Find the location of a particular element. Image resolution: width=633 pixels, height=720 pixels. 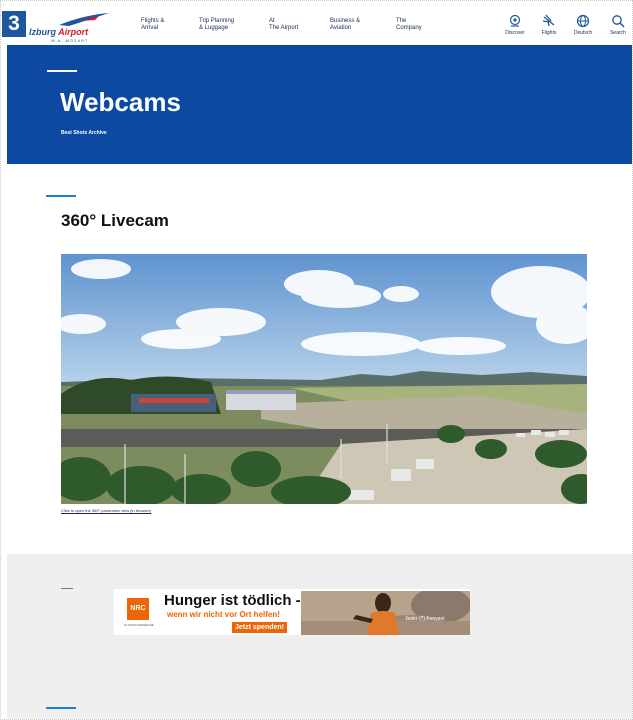

flights-label: Flights is located at coordinates (549, 33).